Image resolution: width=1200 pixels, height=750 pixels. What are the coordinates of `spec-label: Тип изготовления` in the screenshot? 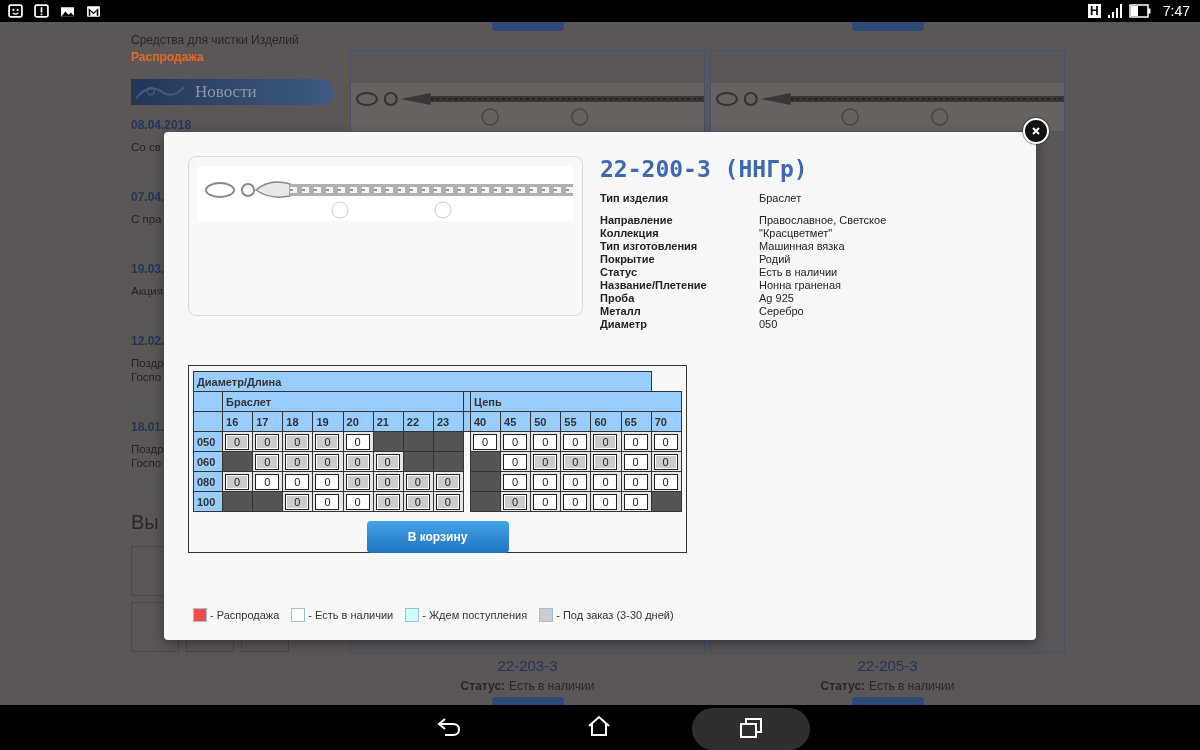 It's located at (649, 246).